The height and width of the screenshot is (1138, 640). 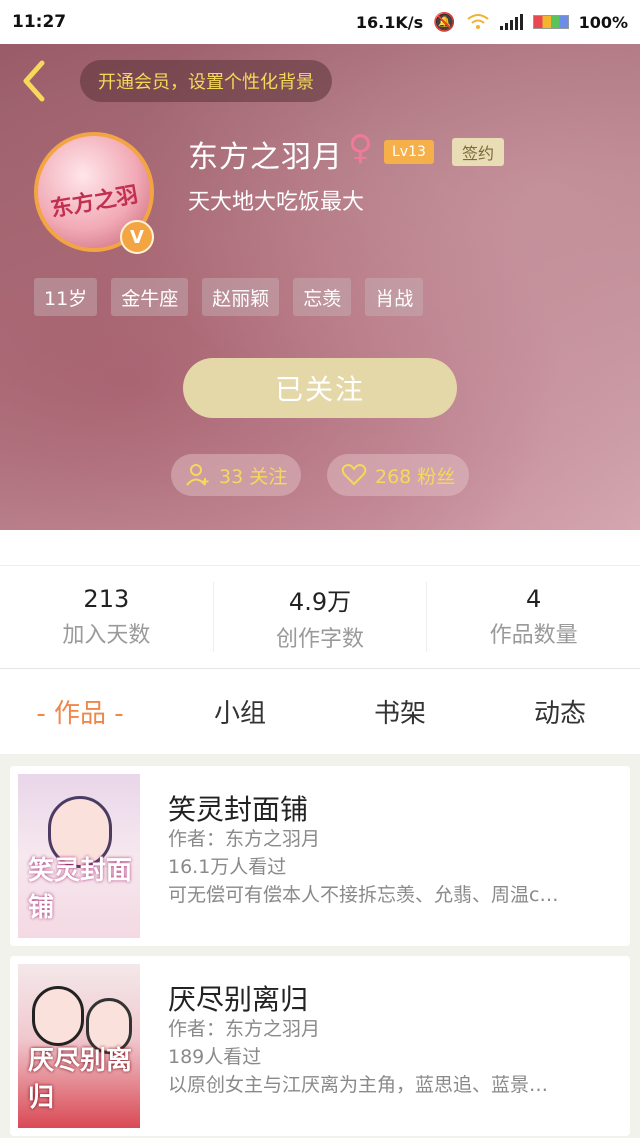 What do you see at coordinates (560, 711) in the screenshot?
I see `tab-activity: 动态` at bounding box center [560, 711].